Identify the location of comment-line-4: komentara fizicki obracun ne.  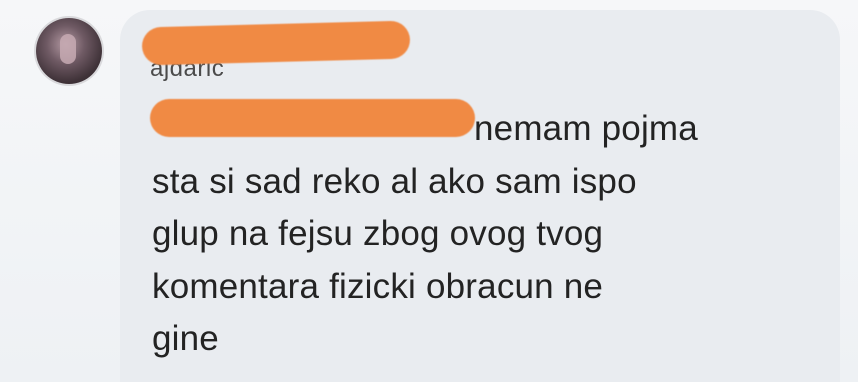
(378, 286).